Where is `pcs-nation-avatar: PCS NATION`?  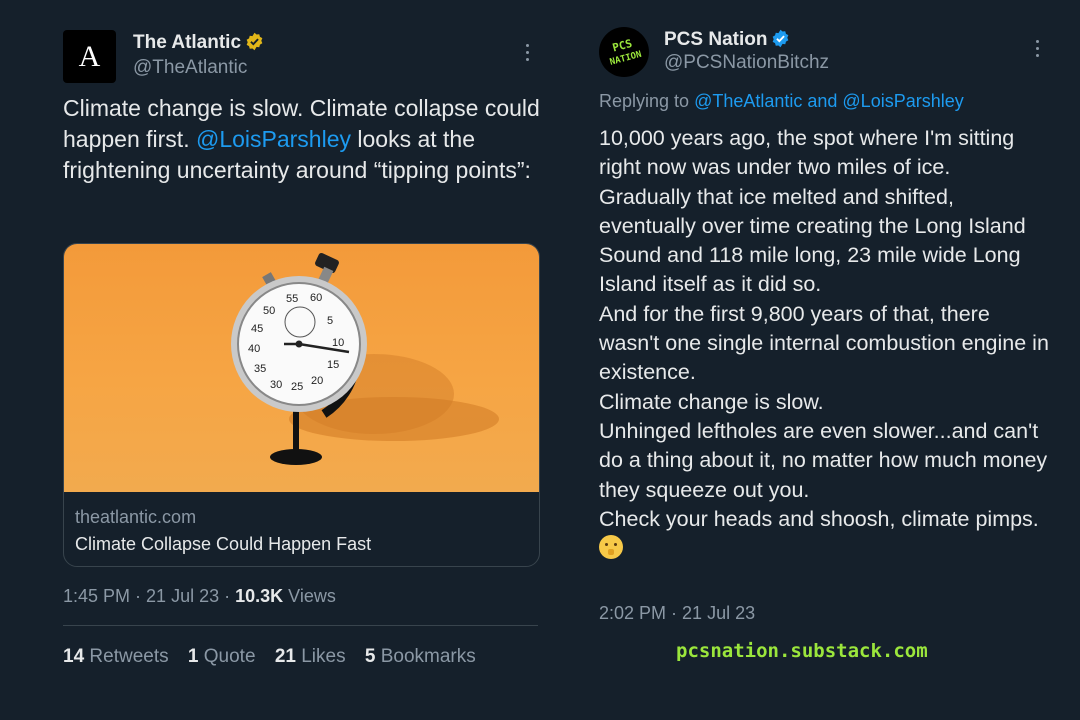
pcs-nation-avatar: PCS NATION is located at coordinates (624, 52).